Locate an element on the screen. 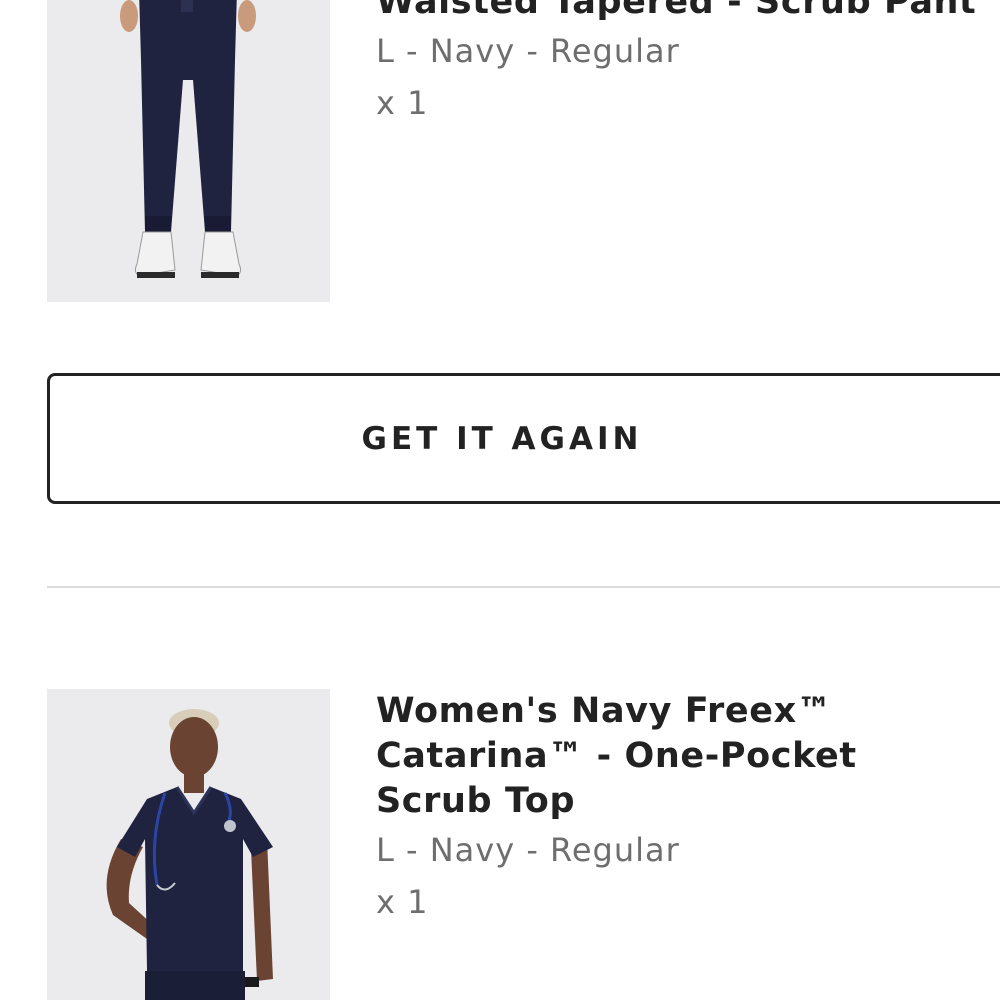  get-it-again-button: GET IT AGAIN is located at coordinates (523, 438).